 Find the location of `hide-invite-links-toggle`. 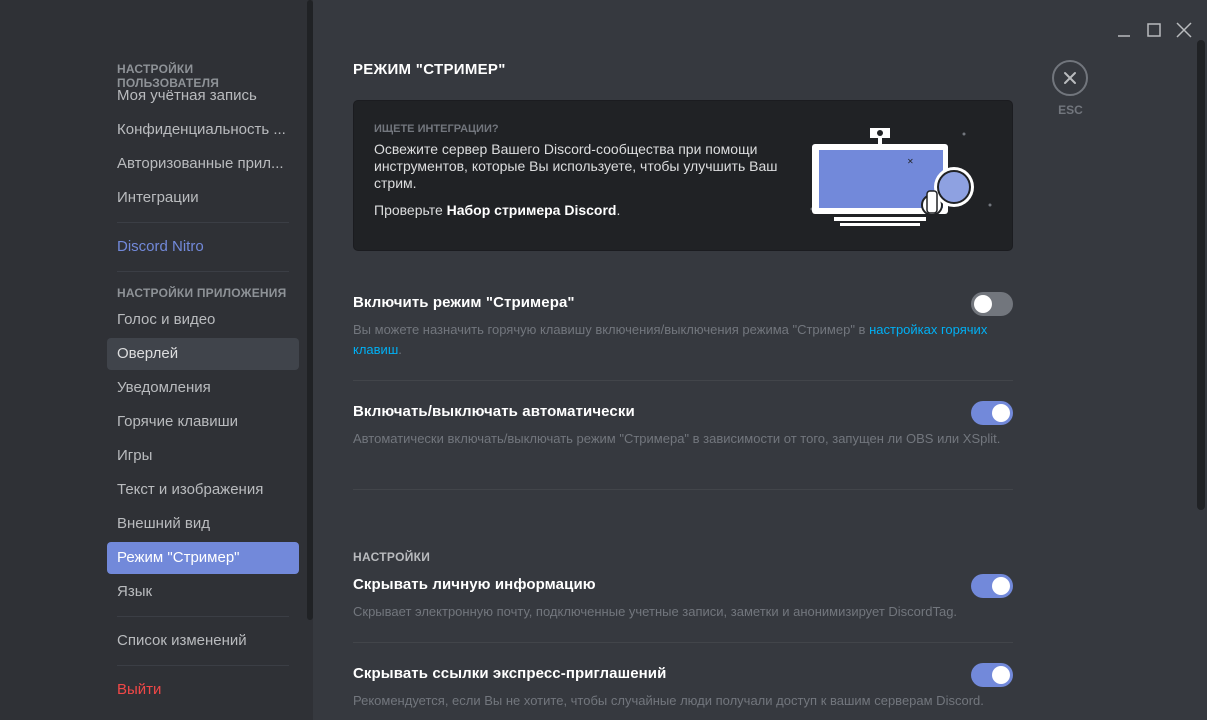

hide-invite-links-toggle is located at coordinates (992, 675).